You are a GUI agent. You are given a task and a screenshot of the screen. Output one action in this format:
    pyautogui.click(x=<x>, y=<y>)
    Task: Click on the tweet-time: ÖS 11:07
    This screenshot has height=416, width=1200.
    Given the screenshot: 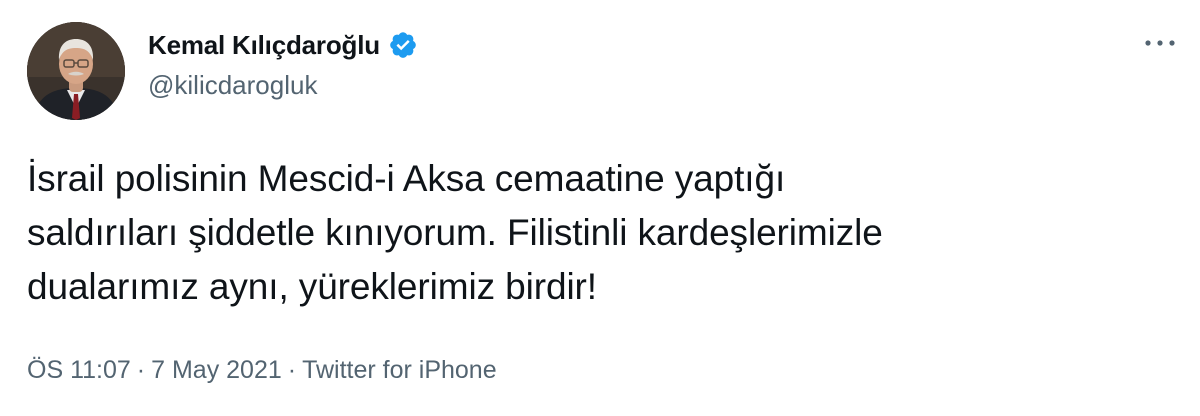 What is the action you would take?
    pyautogui.click(x=79, y=370)
    